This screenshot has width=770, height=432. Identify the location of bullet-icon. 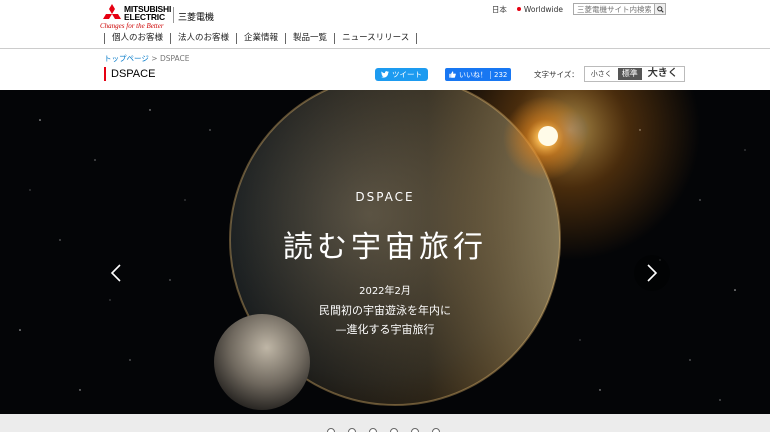
(518, 9).